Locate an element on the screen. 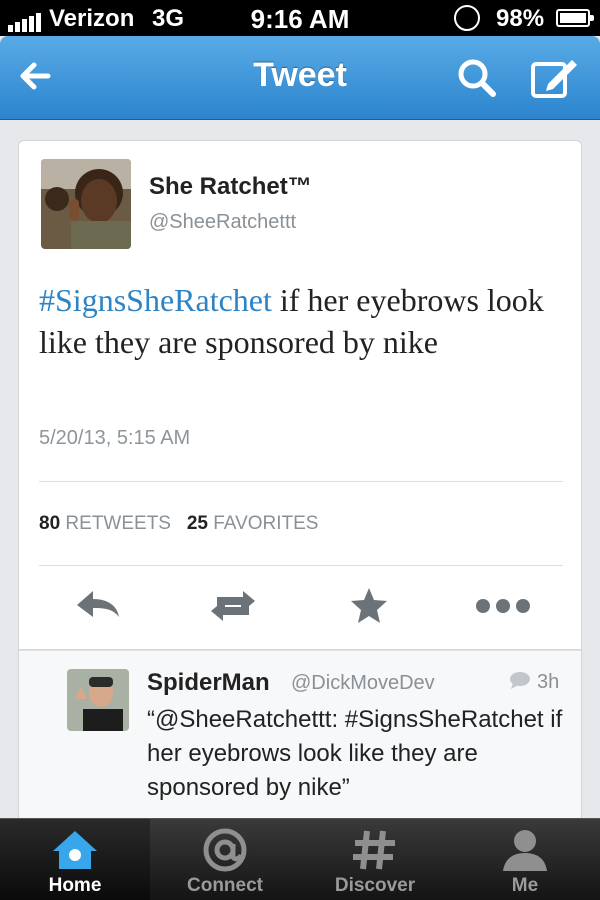  favorites-stat: 25 FAVORITES is located at coordinates (253, 523).